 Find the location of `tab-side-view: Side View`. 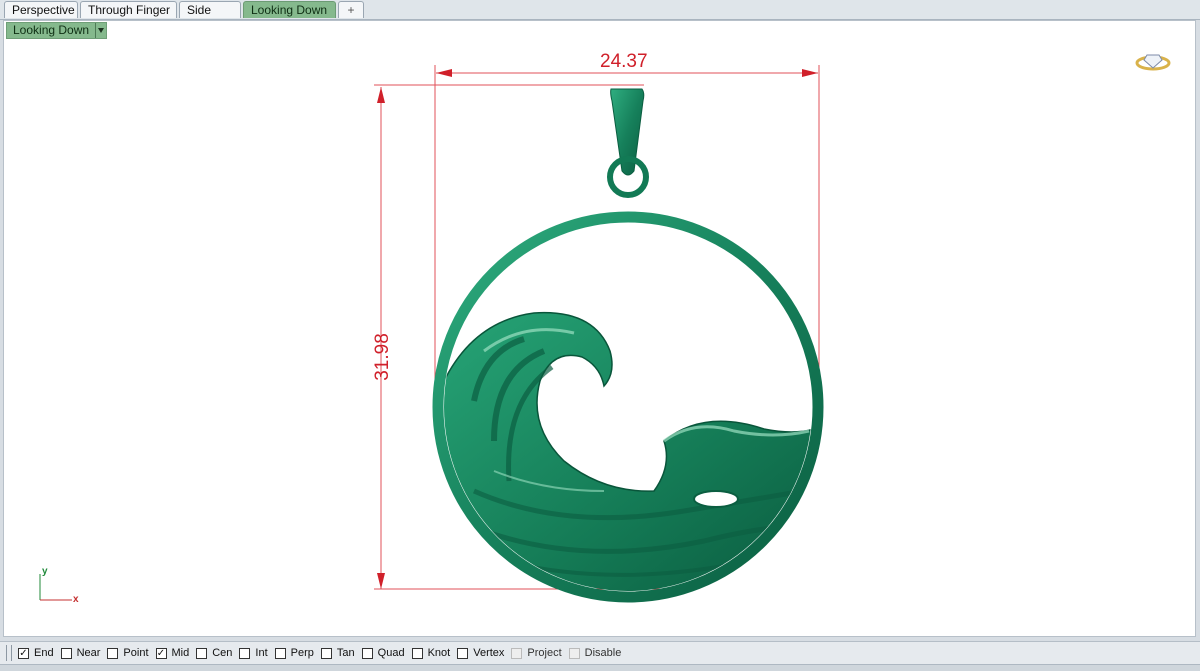

tab-side-view: Side View is located at coordinates (210, 17).